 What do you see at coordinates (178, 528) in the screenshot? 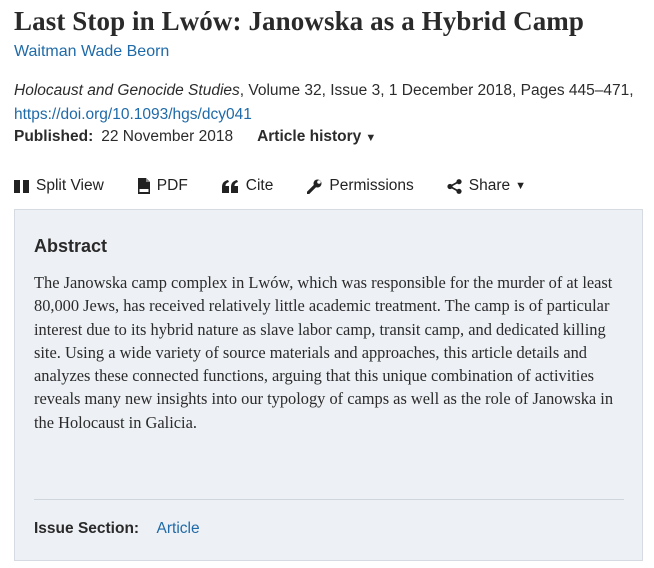
I see `issue-section-link: Article` at bounding box center [178, 528].